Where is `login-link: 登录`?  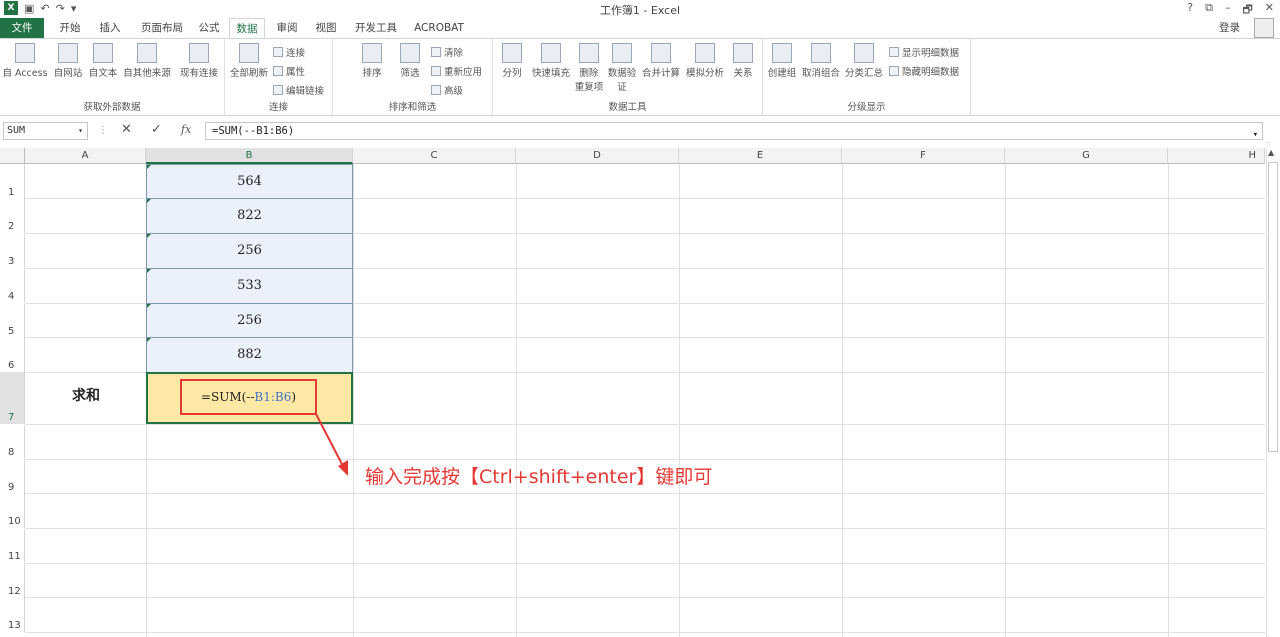
login-link: 登录 is located at coordinates (1229, 28).